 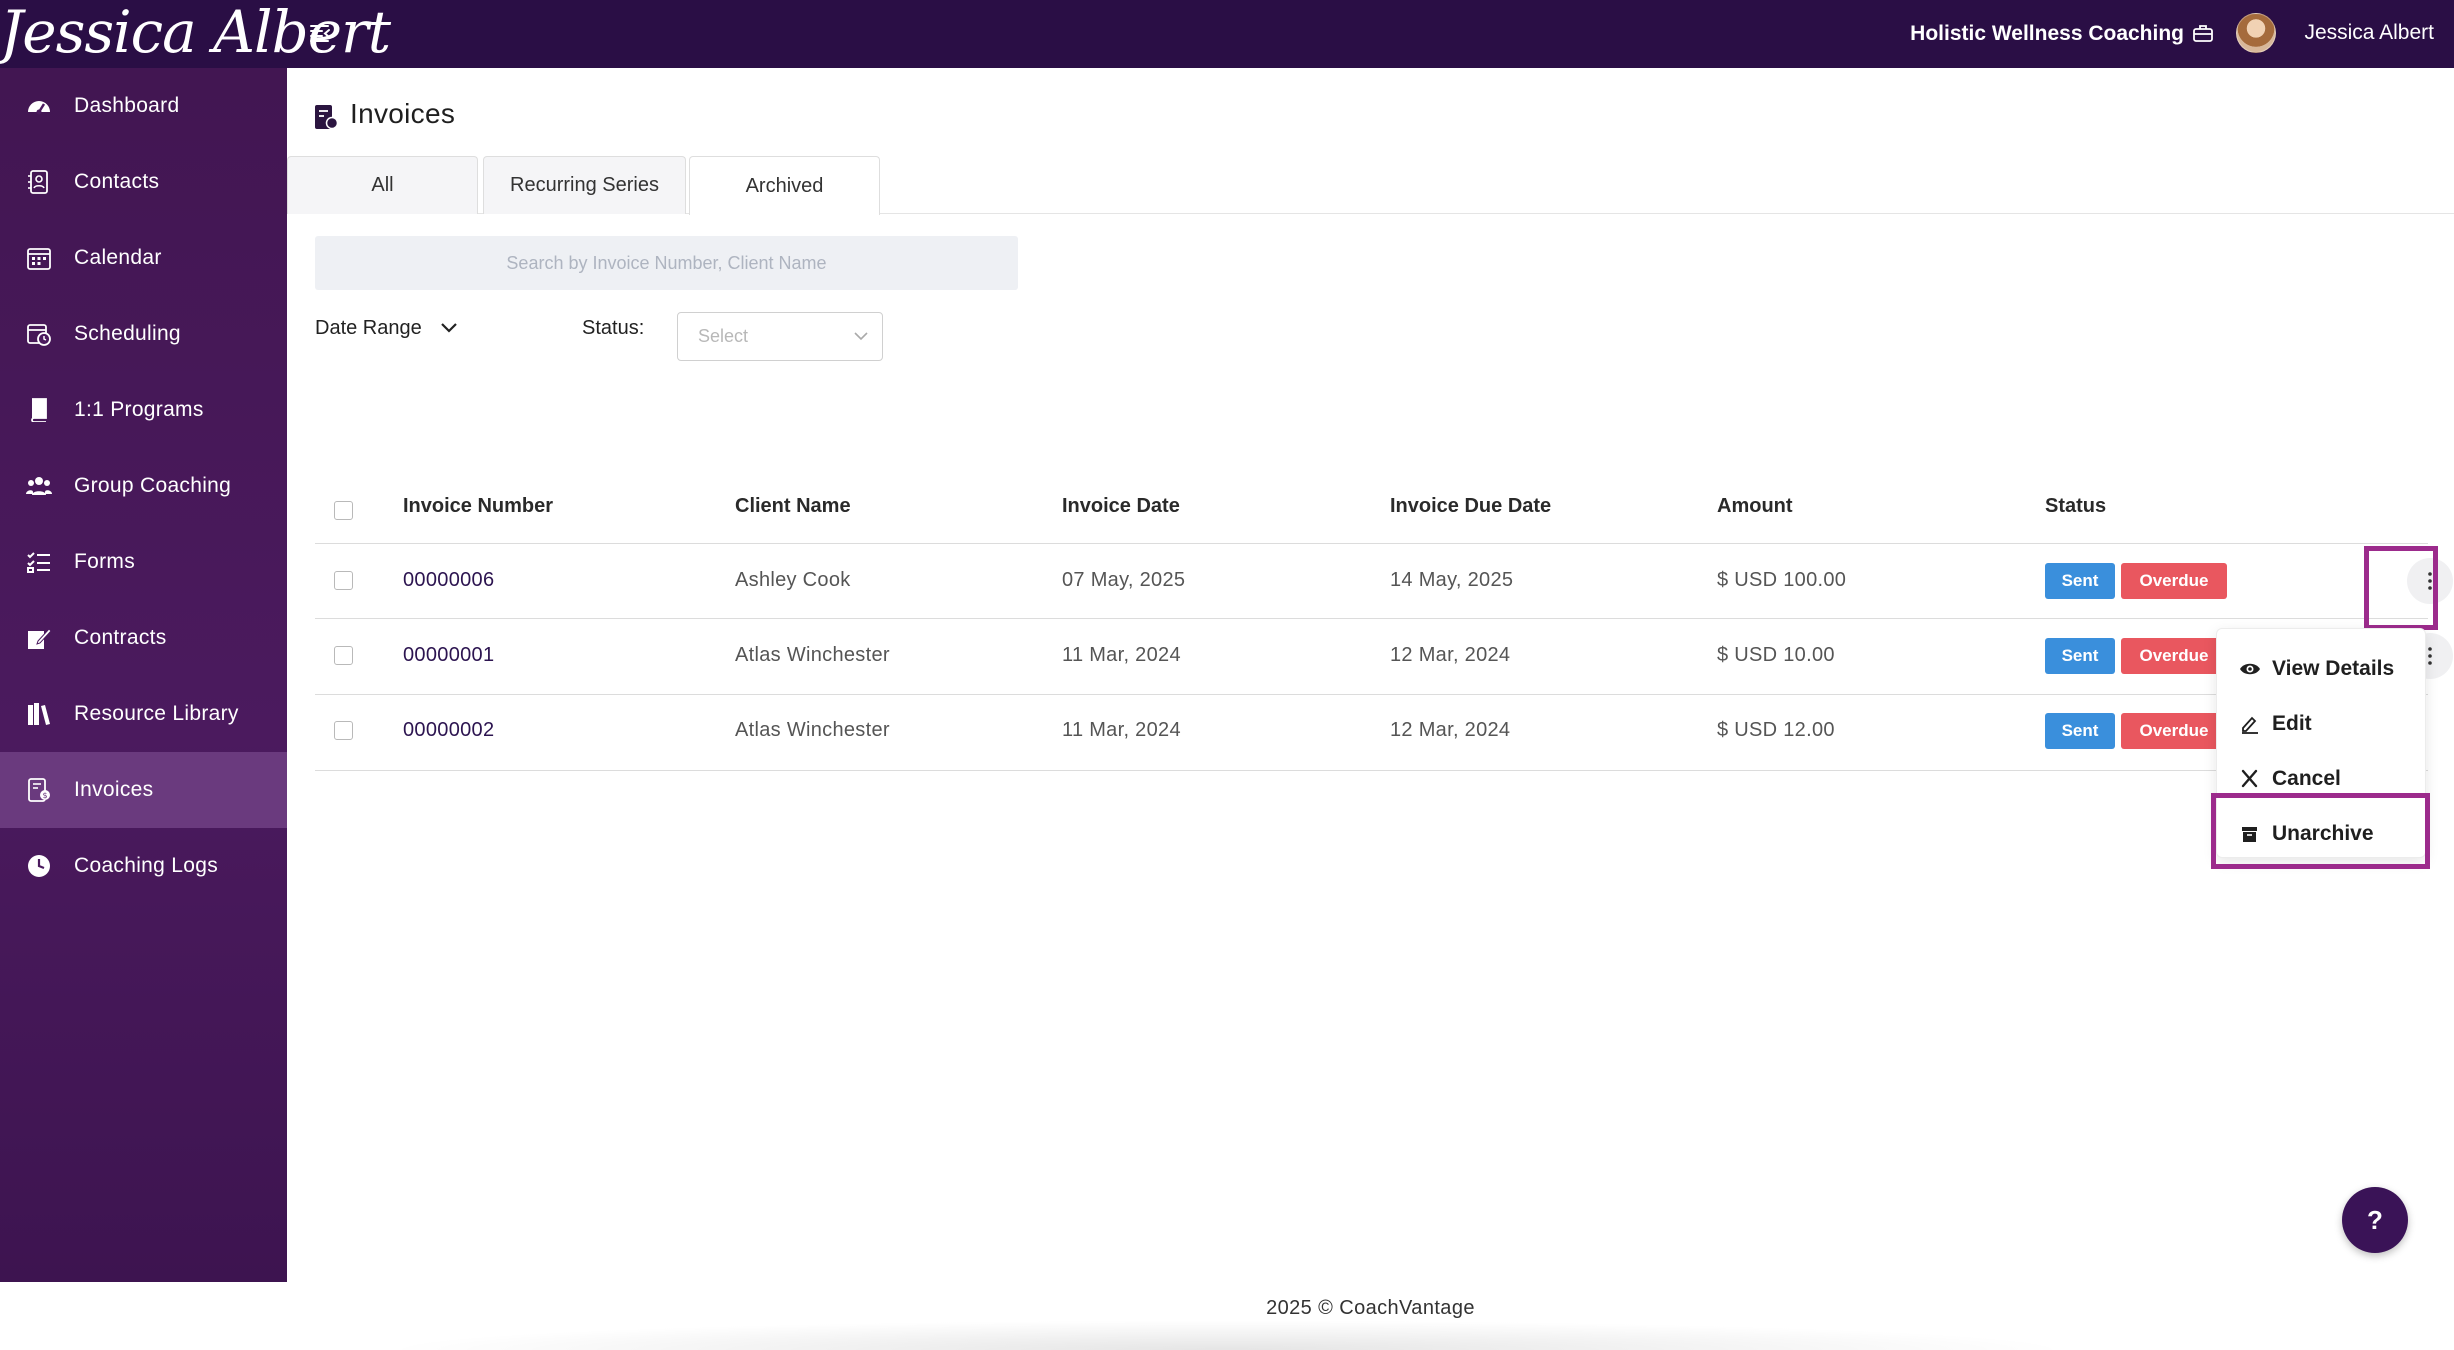 What do you see at coordinates (780, 336) in the screenshot?
I see `status-select: Select` at bounding box center [780, 336].